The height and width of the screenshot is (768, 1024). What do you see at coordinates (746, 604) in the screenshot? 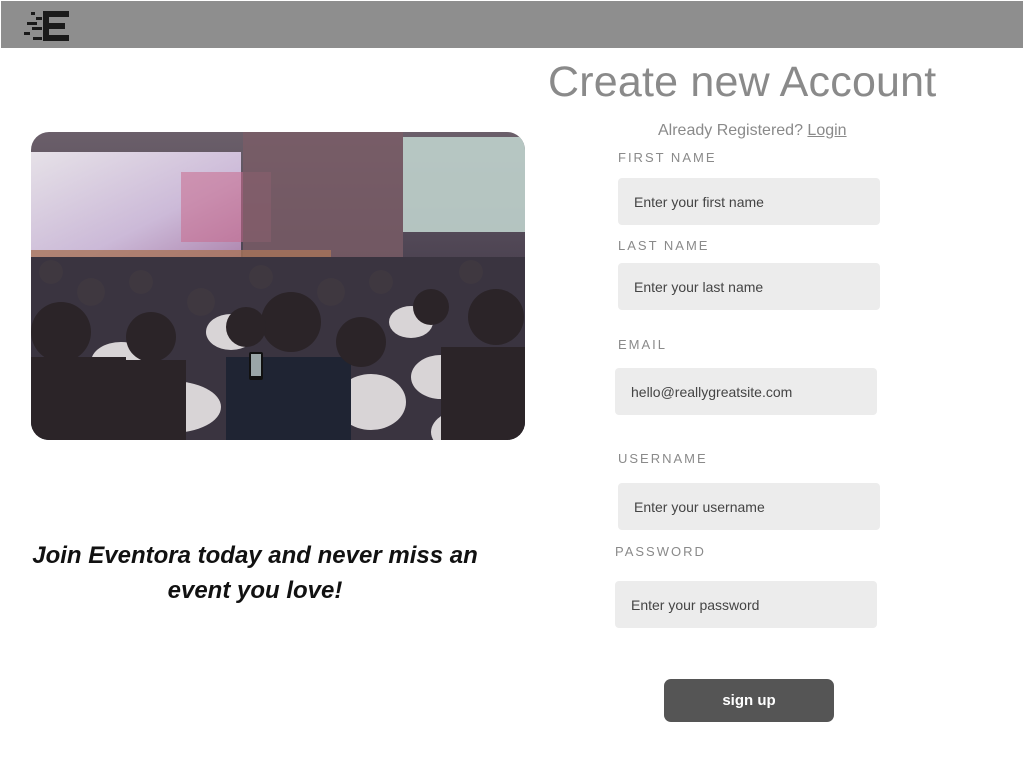
I see `password-field` at bounding box center [746, 604].